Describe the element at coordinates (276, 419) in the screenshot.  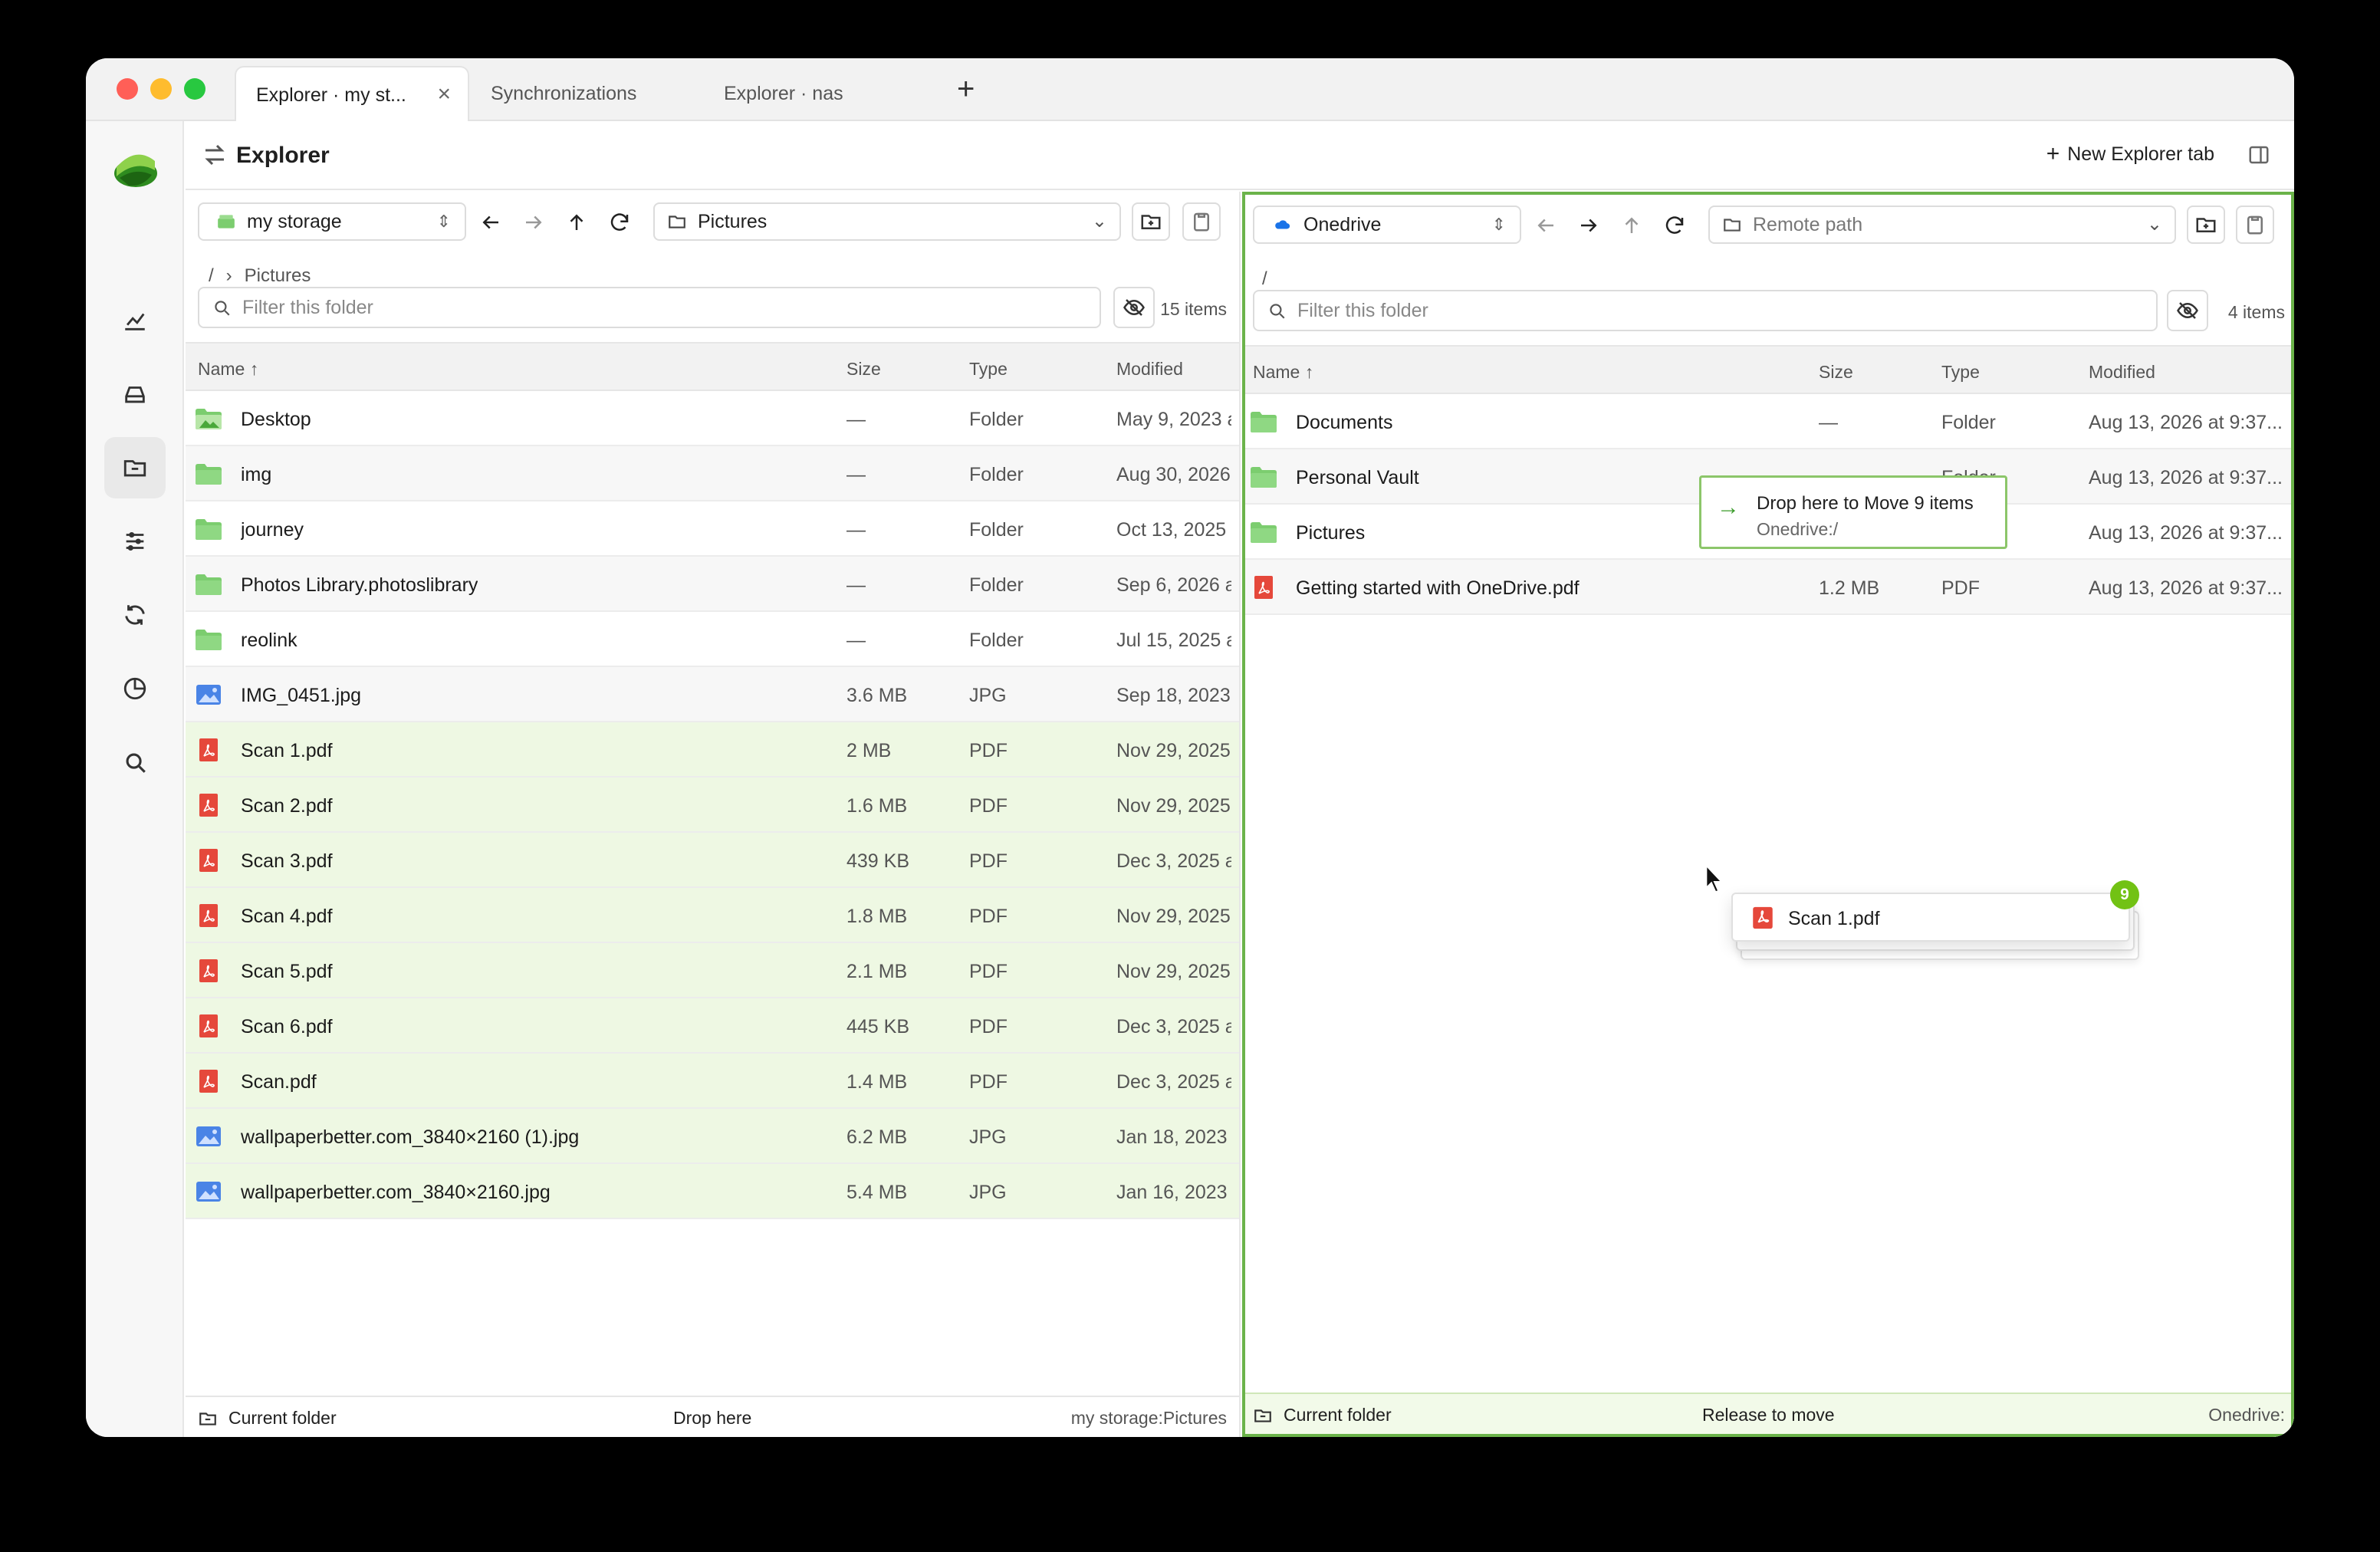
I see `file-name: Desktop` at that location.